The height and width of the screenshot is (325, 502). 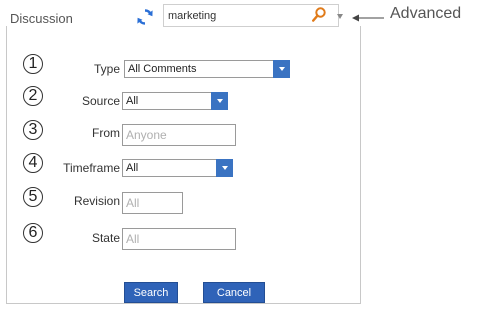 I want to click on panel-title: Discussion, so click(x=41, y=18).